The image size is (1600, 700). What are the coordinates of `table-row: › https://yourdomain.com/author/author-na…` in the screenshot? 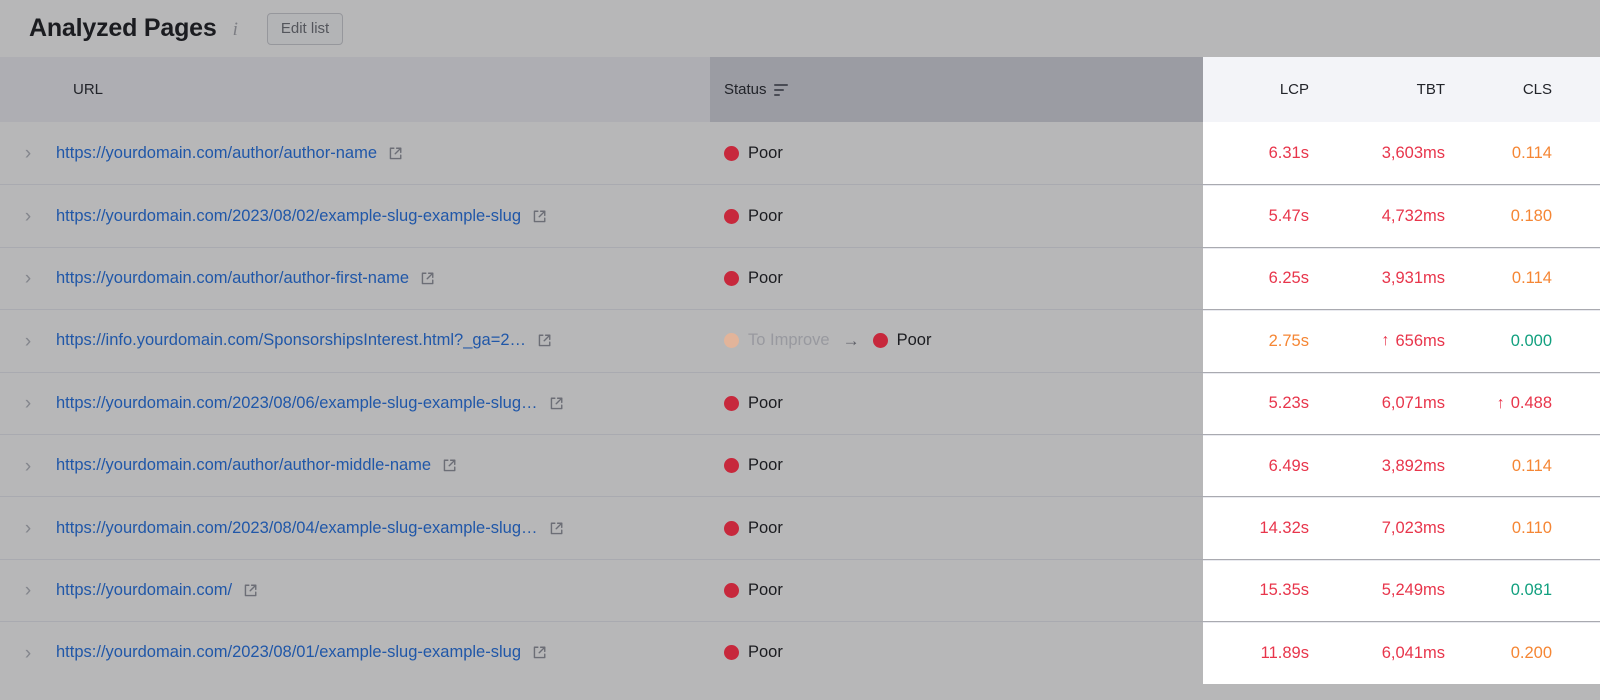 It's located at (800, 153).